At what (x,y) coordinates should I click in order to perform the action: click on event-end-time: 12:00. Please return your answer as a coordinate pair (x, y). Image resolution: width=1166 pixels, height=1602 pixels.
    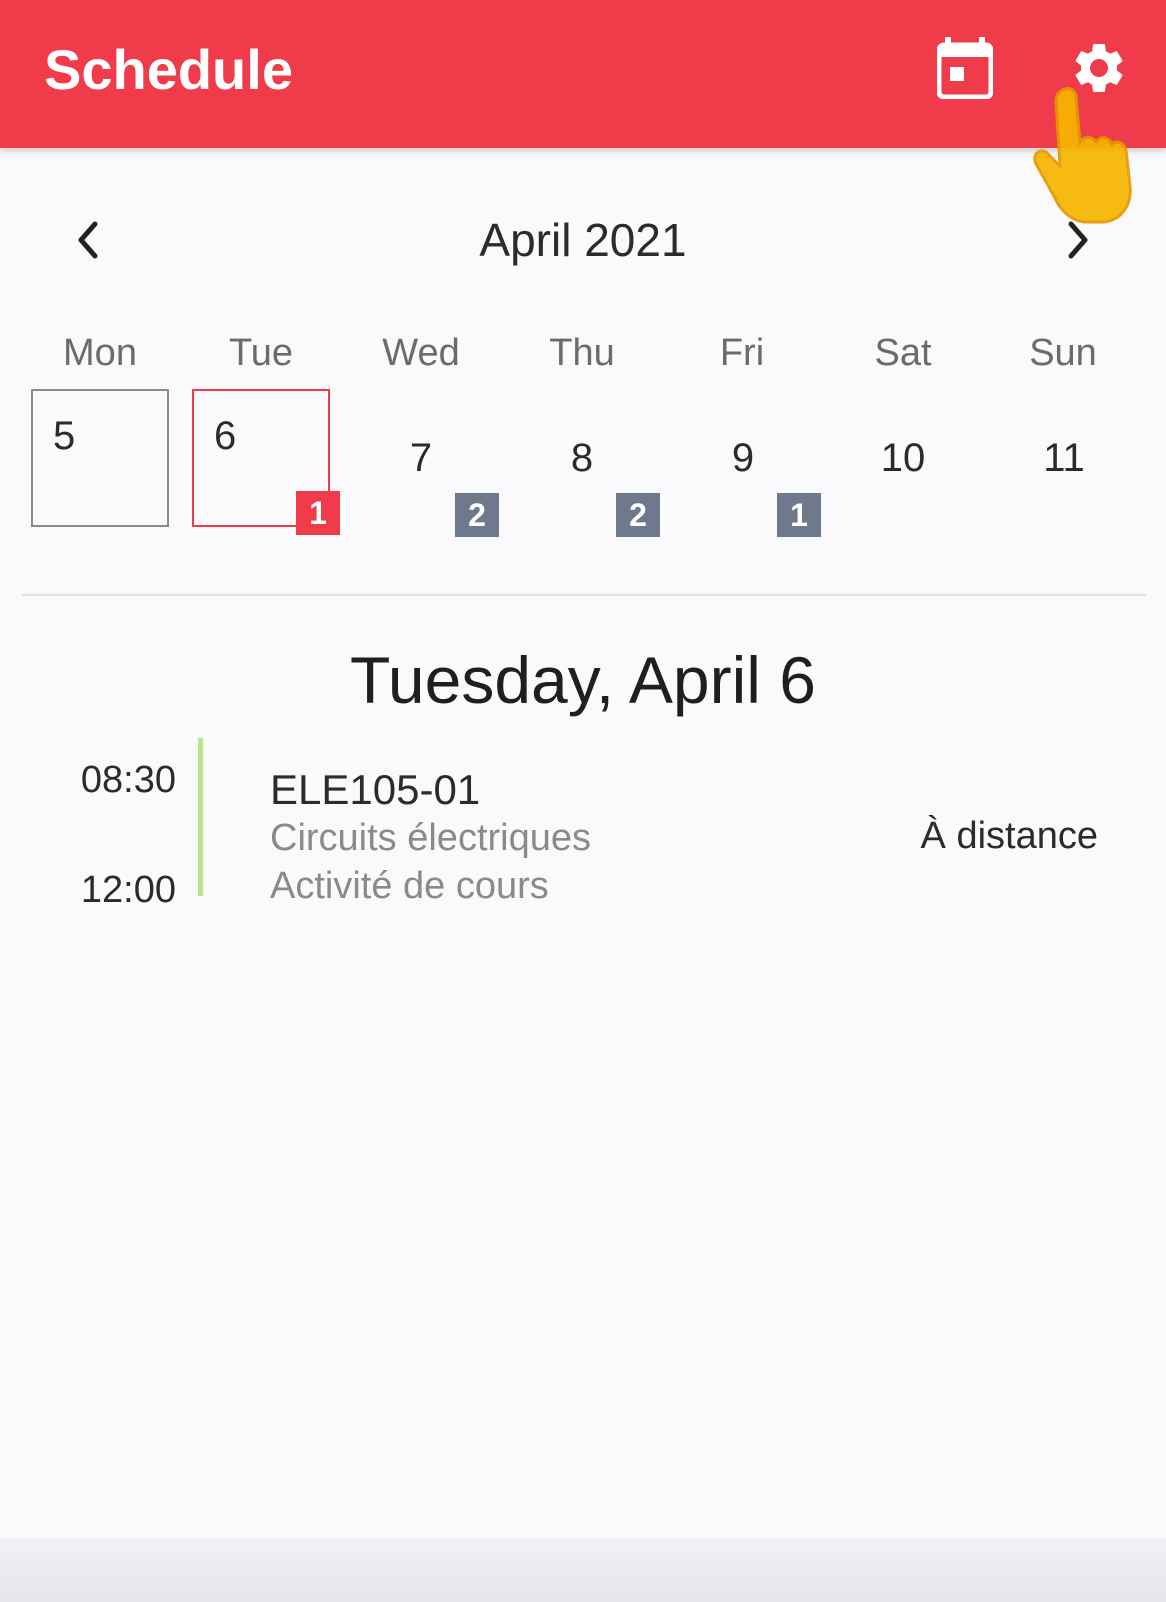
    Looking at the image, I should click on (128, 890).